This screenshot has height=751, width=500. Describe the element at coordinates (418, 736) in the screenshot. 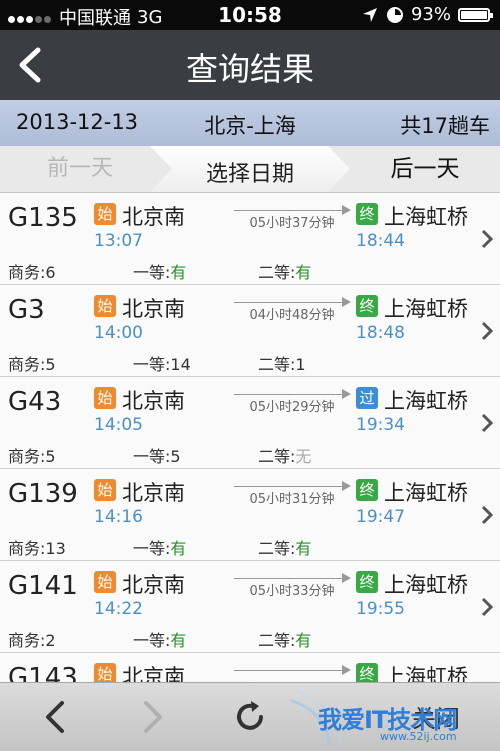

I see `watermark-url: www.52ij.com` at that location.